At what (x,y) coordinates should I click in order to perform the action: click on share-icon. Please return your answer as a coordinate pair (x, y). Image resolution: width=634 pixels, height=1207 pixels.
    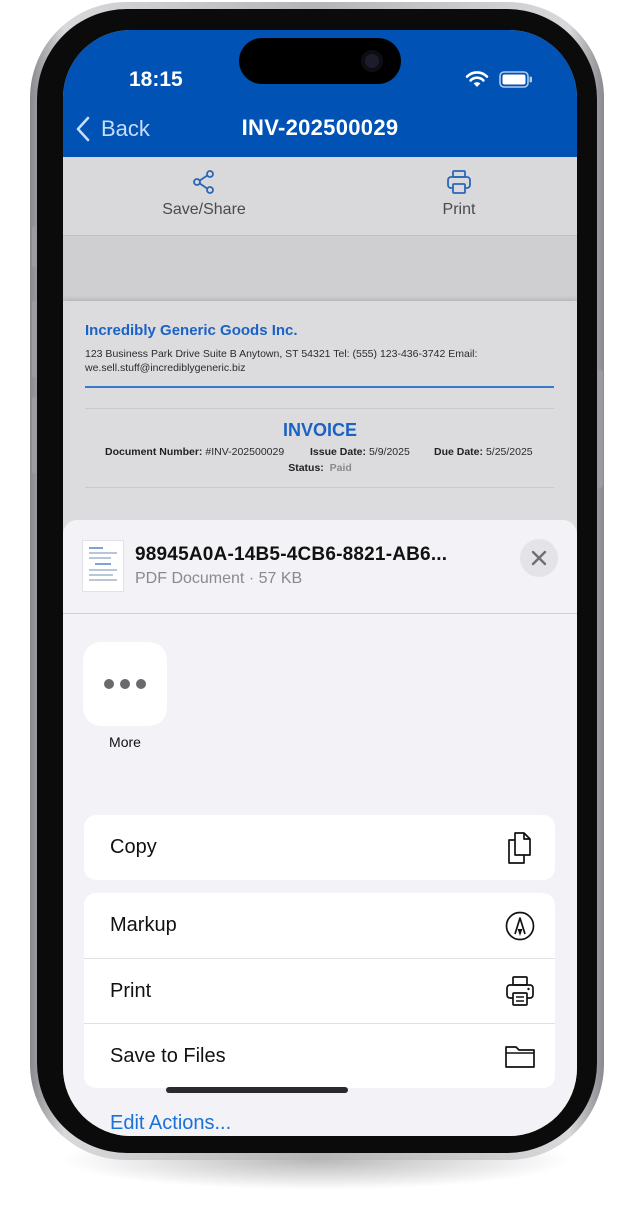
    Looking at the image, I should click on (203, 182).